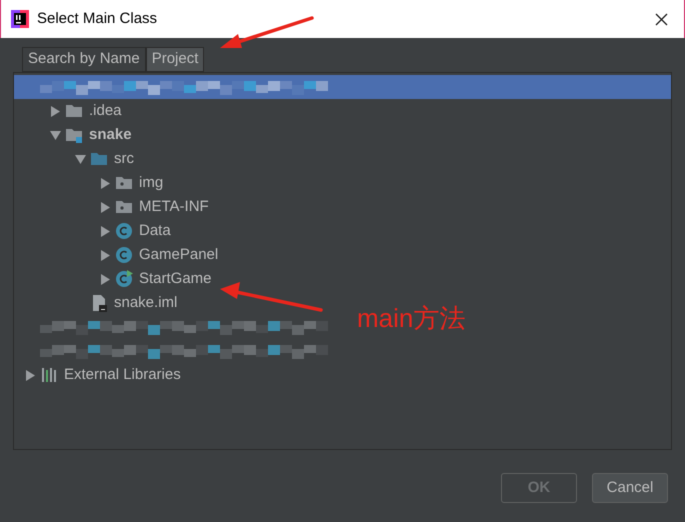 The height and width of the screenshot is (522, 685). Describe the element at coordinates (661, 19) in the screenshot. I see `close-icon` at that location.